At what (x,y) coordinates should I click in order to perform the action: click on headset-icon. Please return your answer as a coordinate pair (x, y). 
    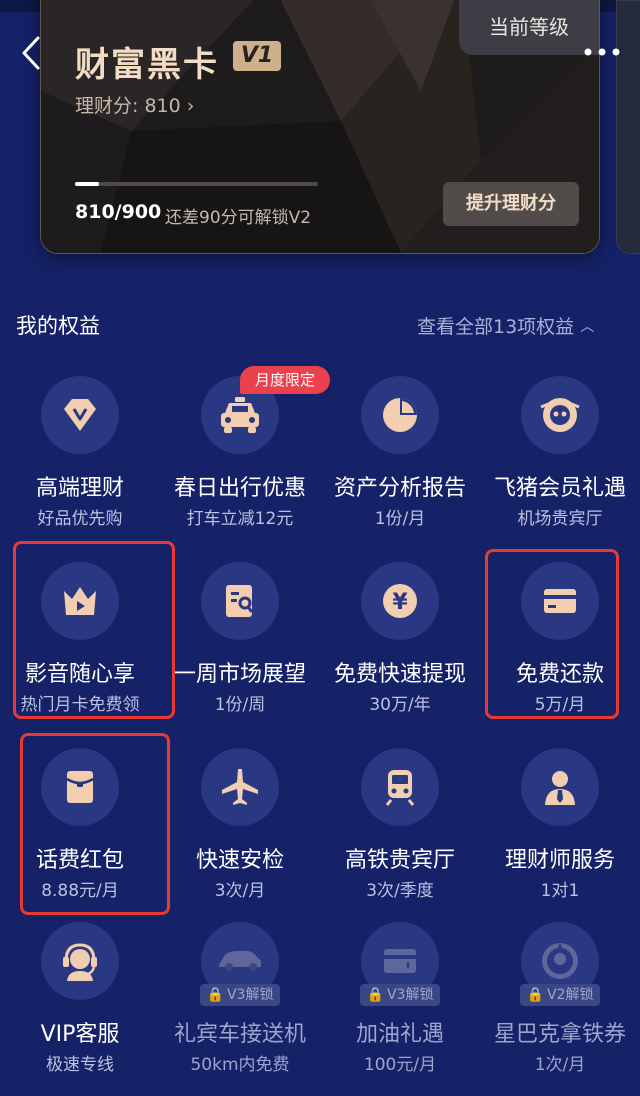
    Looking at the image, I should click on (80, 962).